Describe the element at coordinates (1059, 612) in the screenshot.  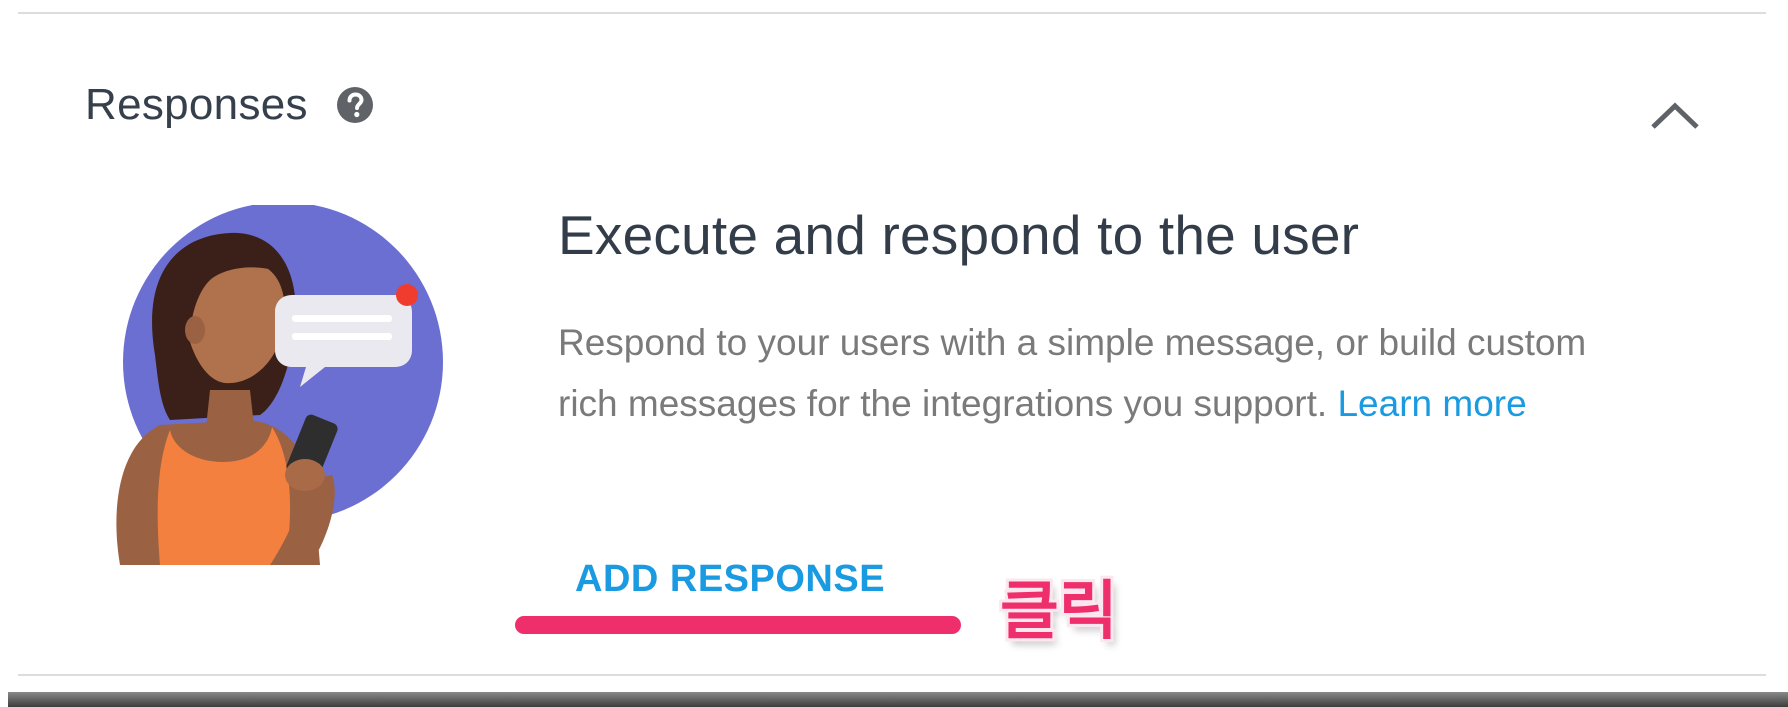
I see `click-annotation-label: 클릭` at that location.